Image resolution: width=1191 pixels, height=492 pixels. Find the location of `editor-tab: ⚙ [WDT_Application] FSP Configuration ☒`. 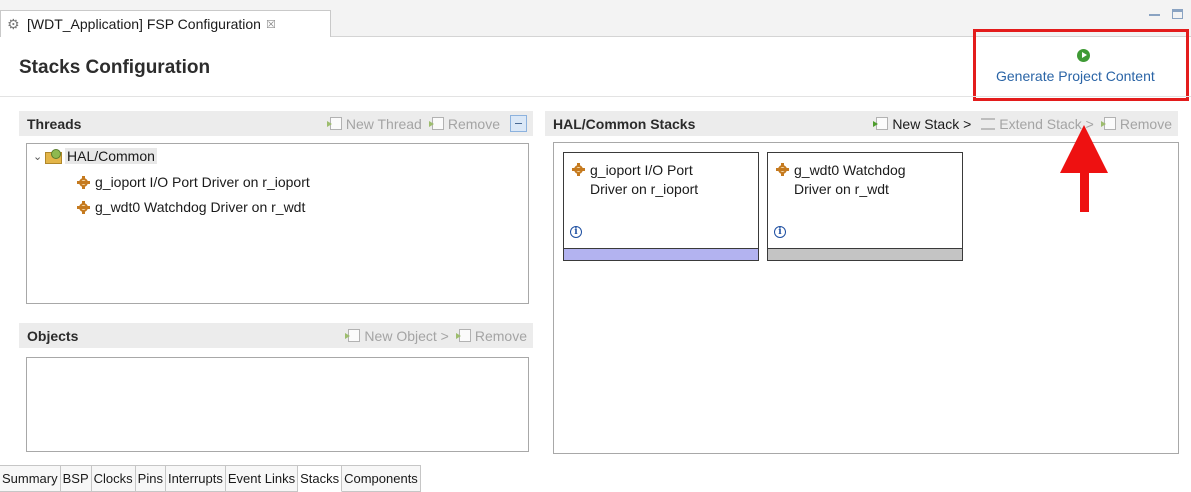

editor-tab: ⚙ [WDT_Application] FSP Configuration ☒ is located at coordinates (165, 23).